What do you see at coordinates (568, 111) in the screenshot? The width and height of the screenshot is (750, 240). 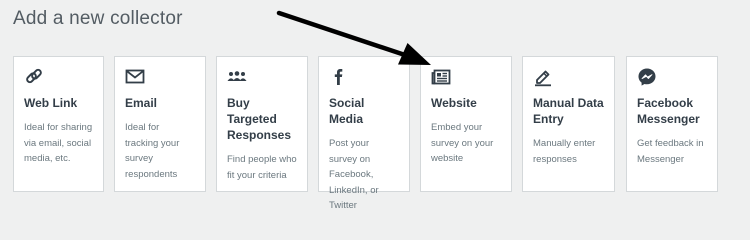 I see `collector-name: Manual Data Entry` at bounding box center [568, 111].